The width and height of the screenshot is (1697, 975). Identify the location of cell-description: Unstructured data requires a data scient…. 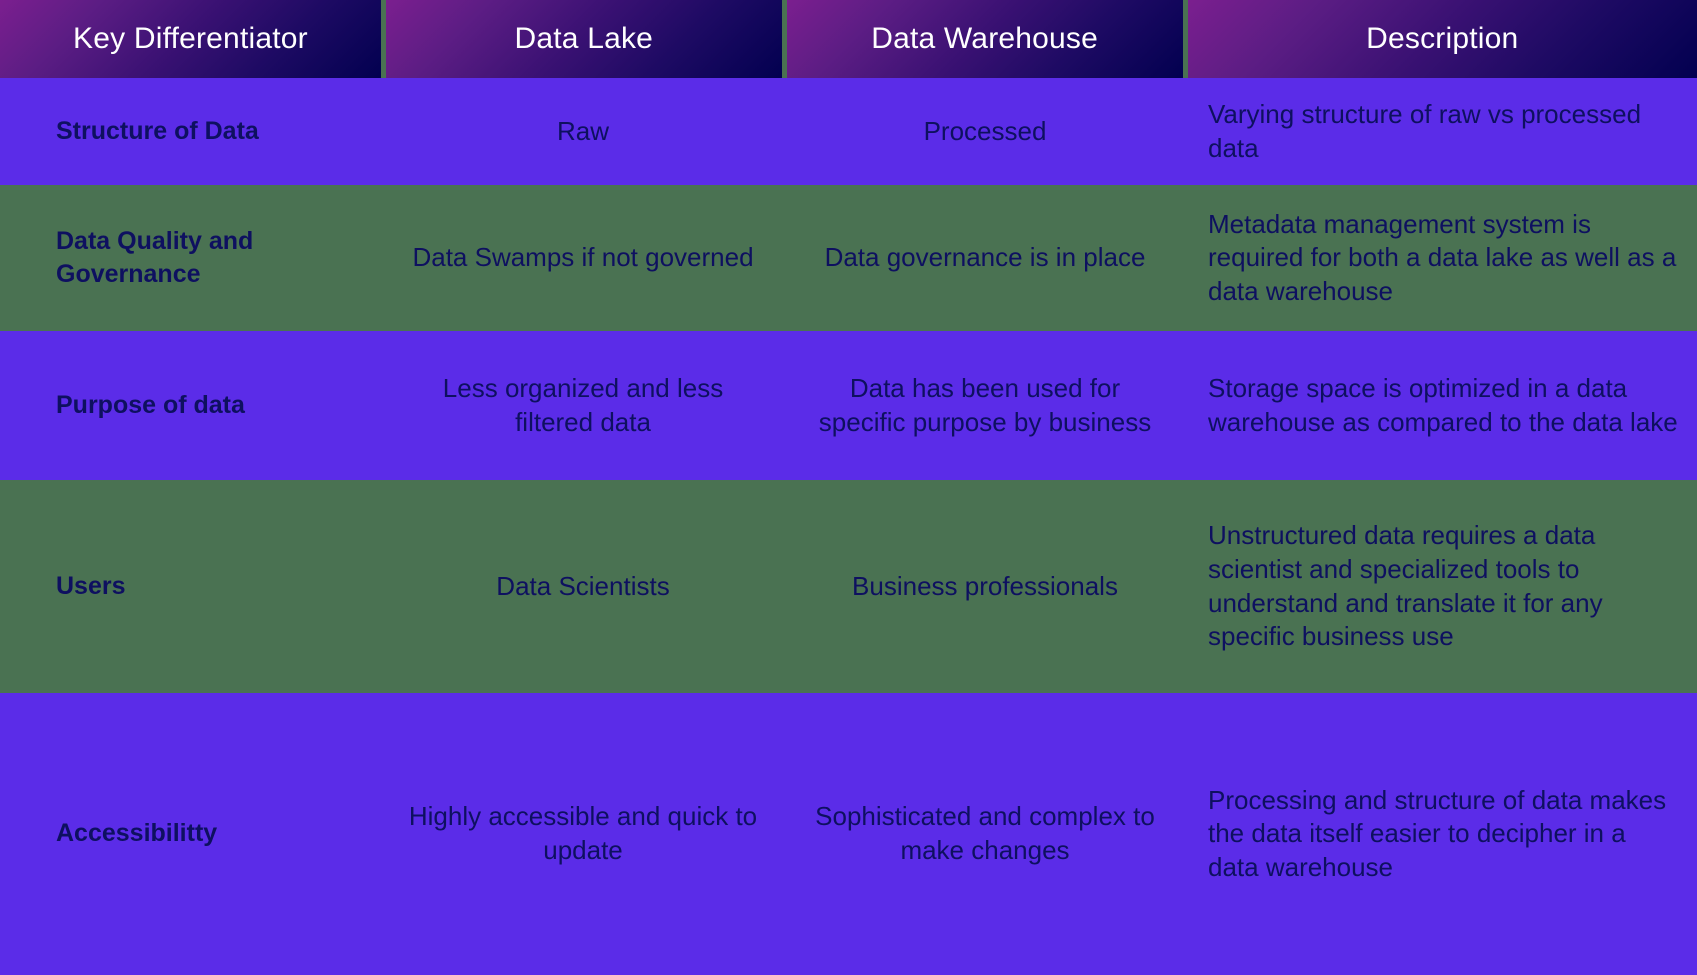
(1405, 586).